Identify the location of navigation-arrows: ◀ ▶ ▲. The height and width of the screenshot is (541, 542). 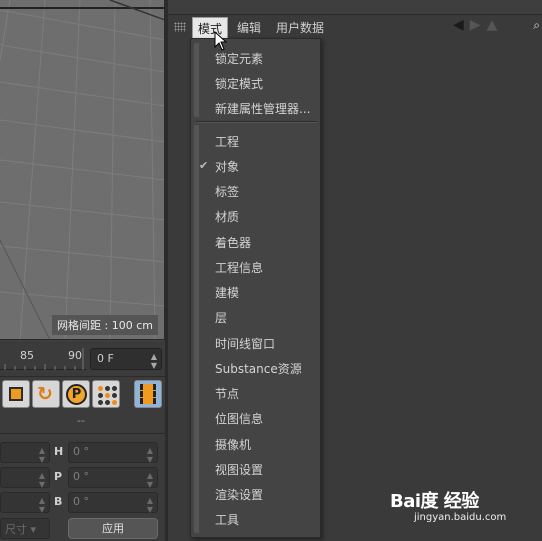
(478, 25).